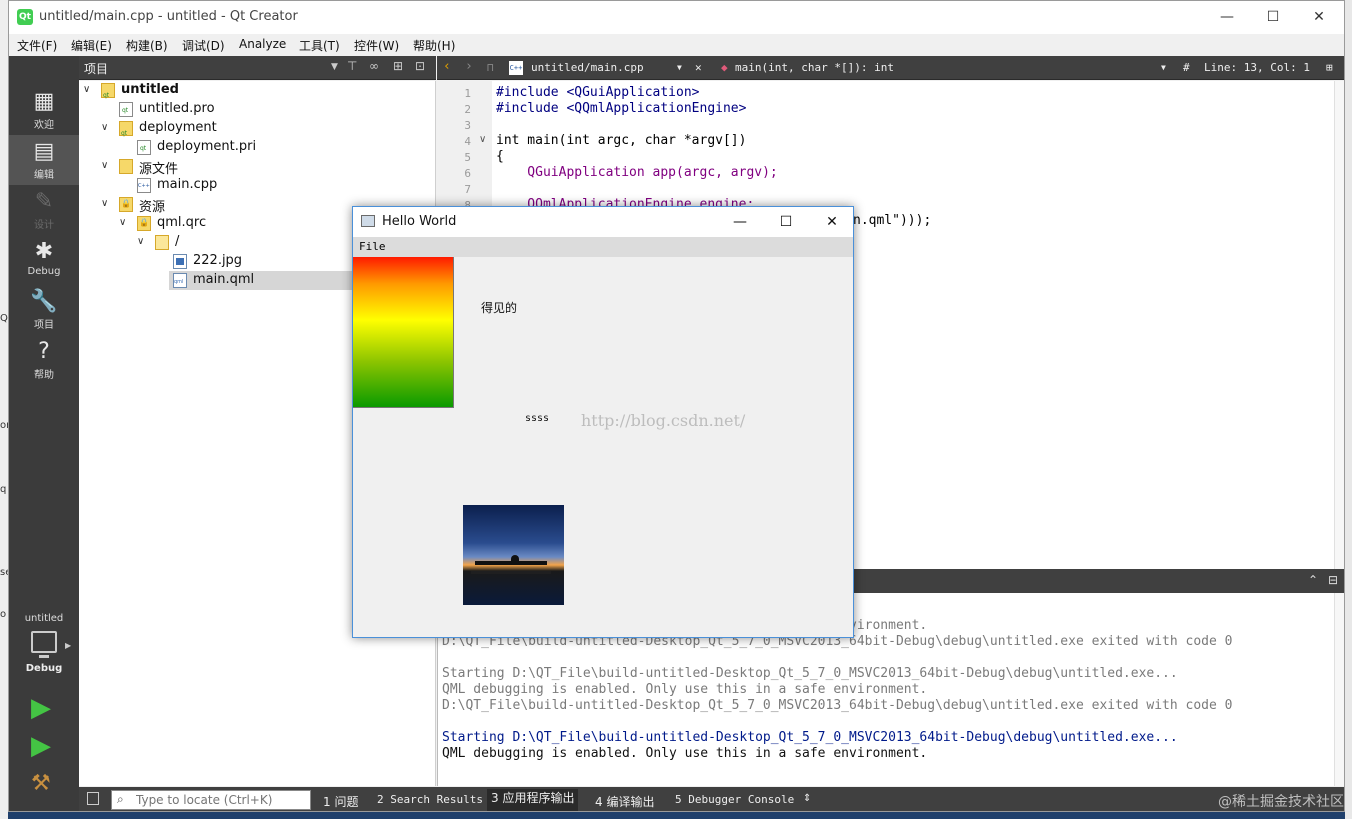 The width and height of the screenshot is (1352, 819). Describe the element at coordinates (500, 156) in the screenshot. I see `code-line: {` at that location.